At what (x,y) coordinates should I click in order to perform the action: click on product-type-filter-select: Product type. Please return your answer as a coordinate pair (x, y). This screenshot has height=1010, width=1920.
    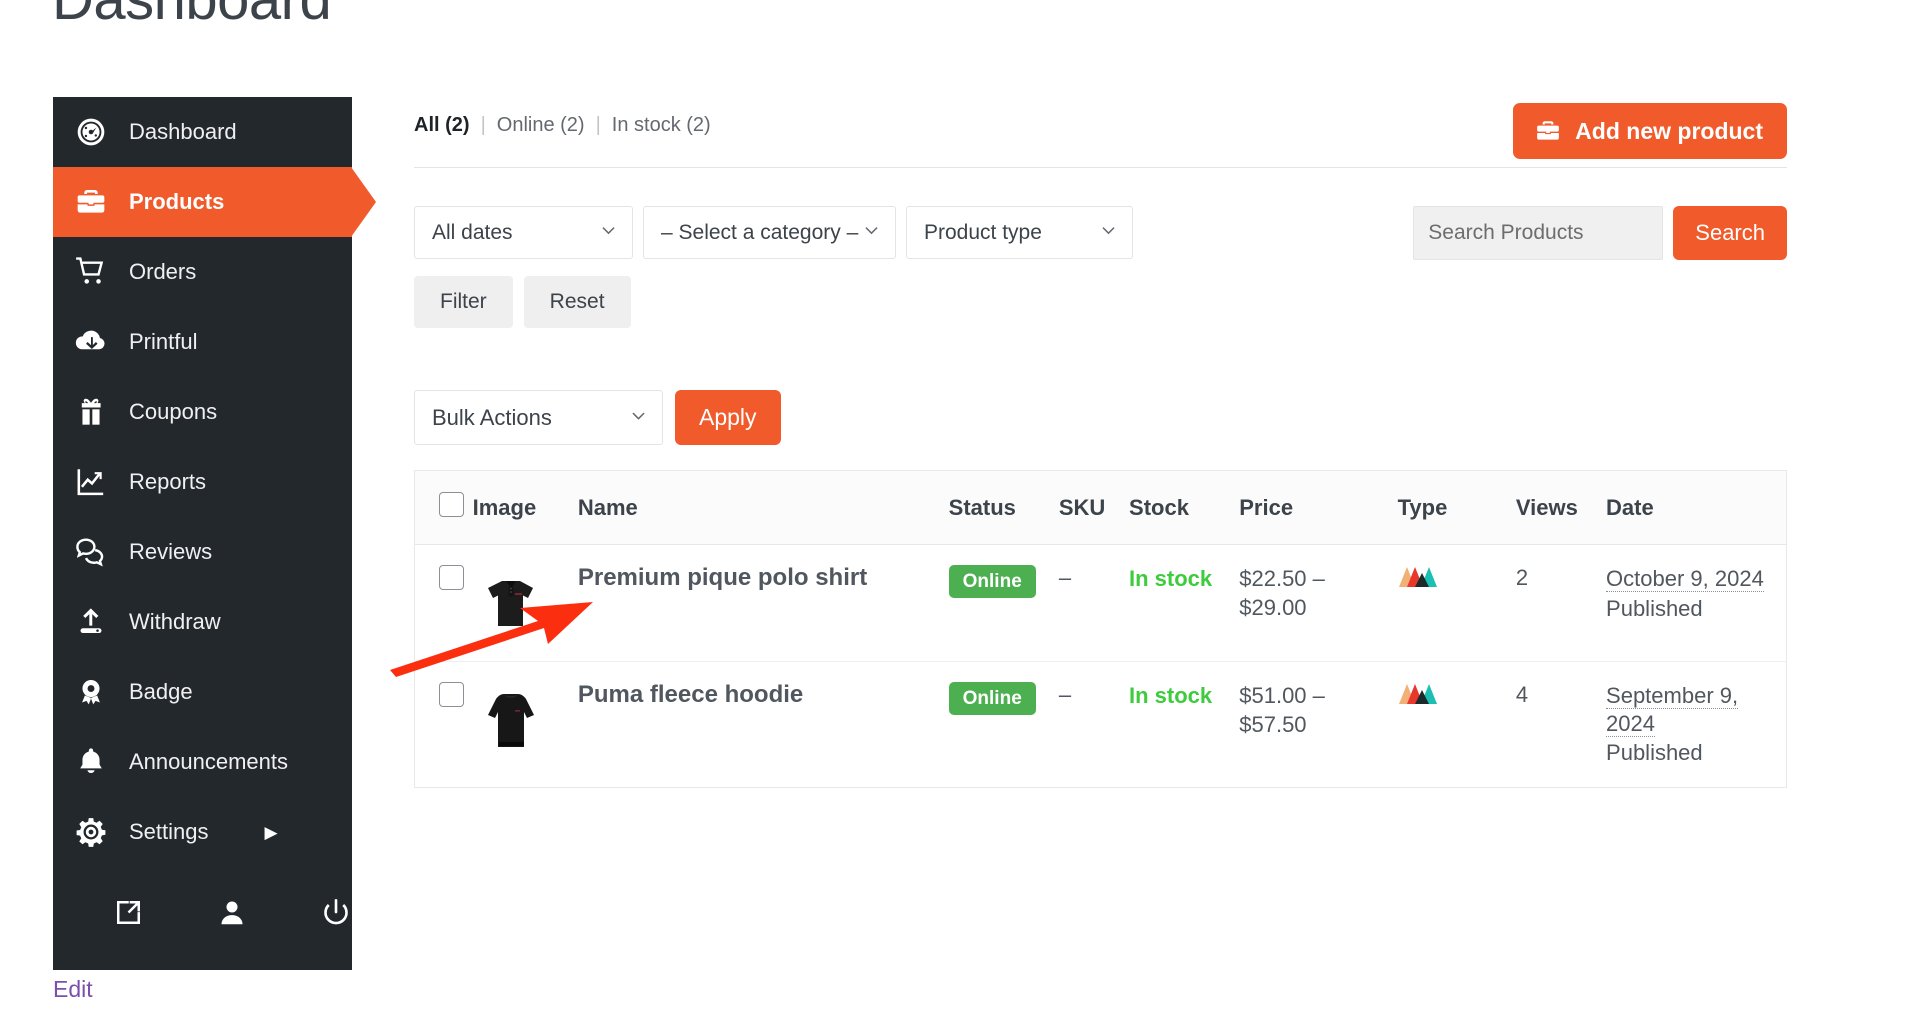
    Looking at the image, I should click on (1019, 232).